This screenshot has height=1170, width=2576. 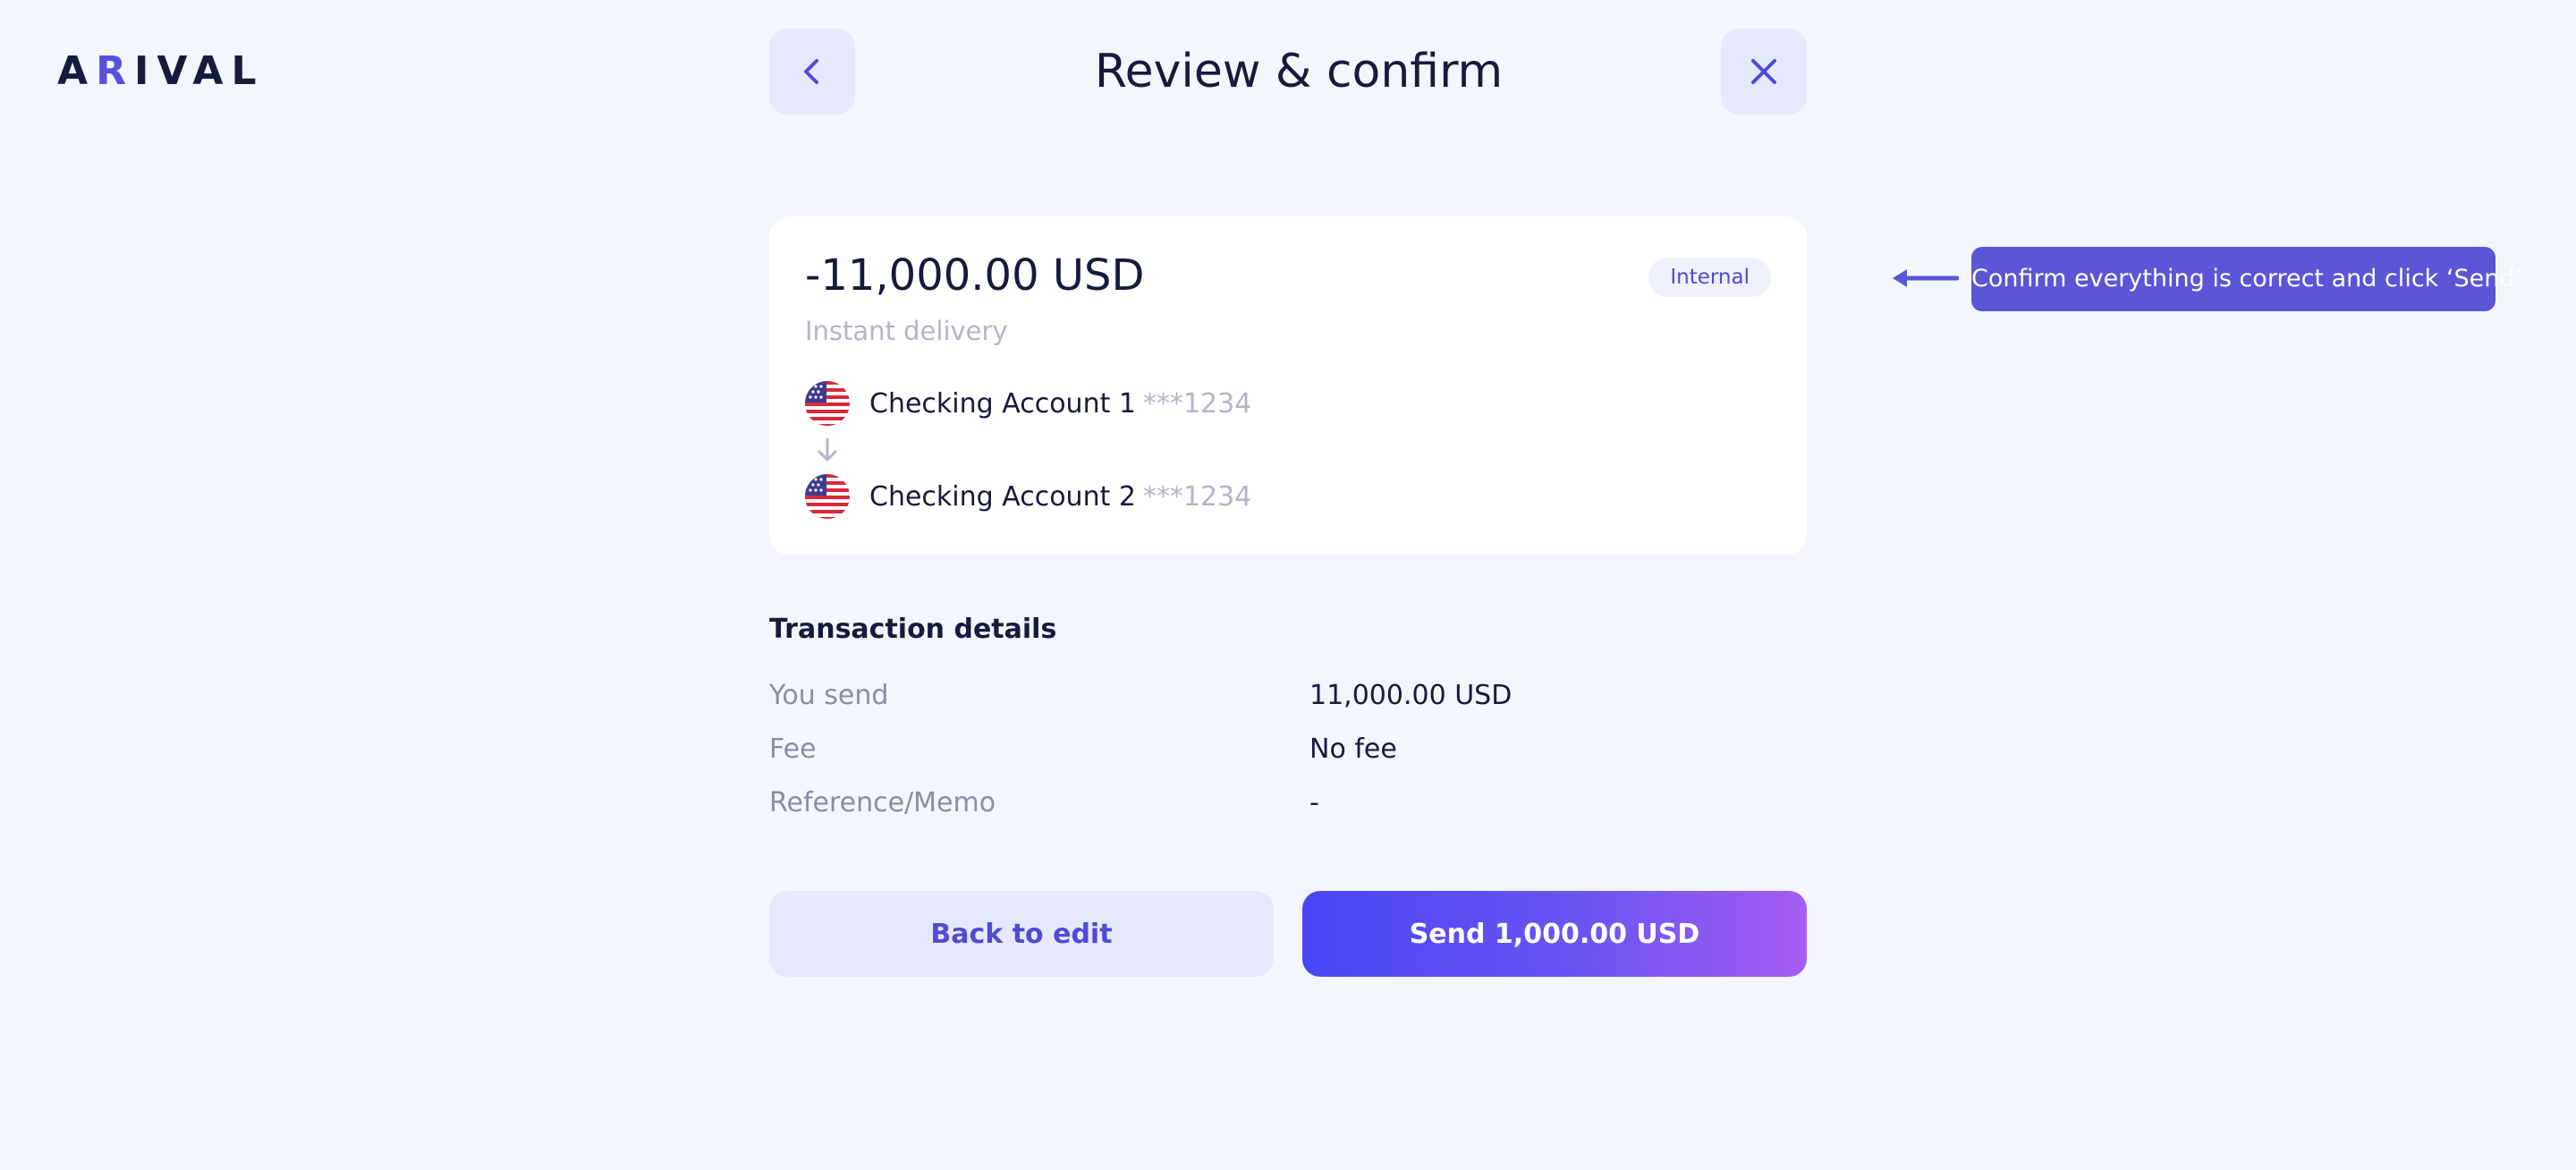 I want to click on close-icon, so click(x=1763, y=71).